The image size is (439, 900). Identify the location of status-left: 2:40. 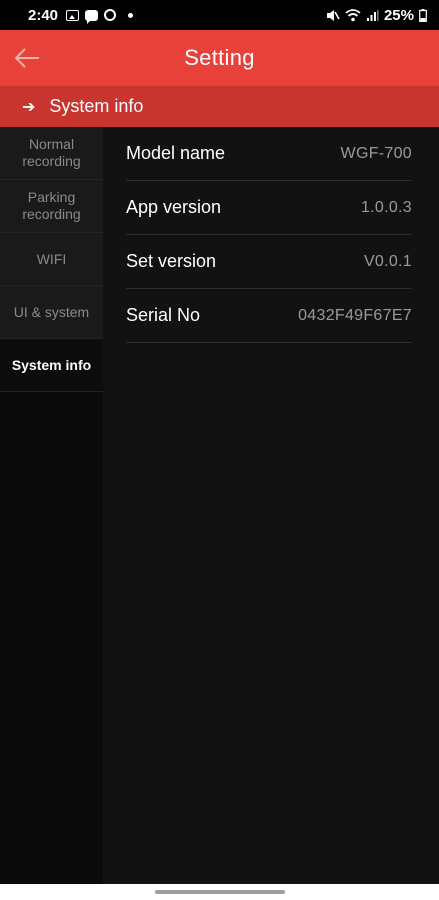
(81, 15).